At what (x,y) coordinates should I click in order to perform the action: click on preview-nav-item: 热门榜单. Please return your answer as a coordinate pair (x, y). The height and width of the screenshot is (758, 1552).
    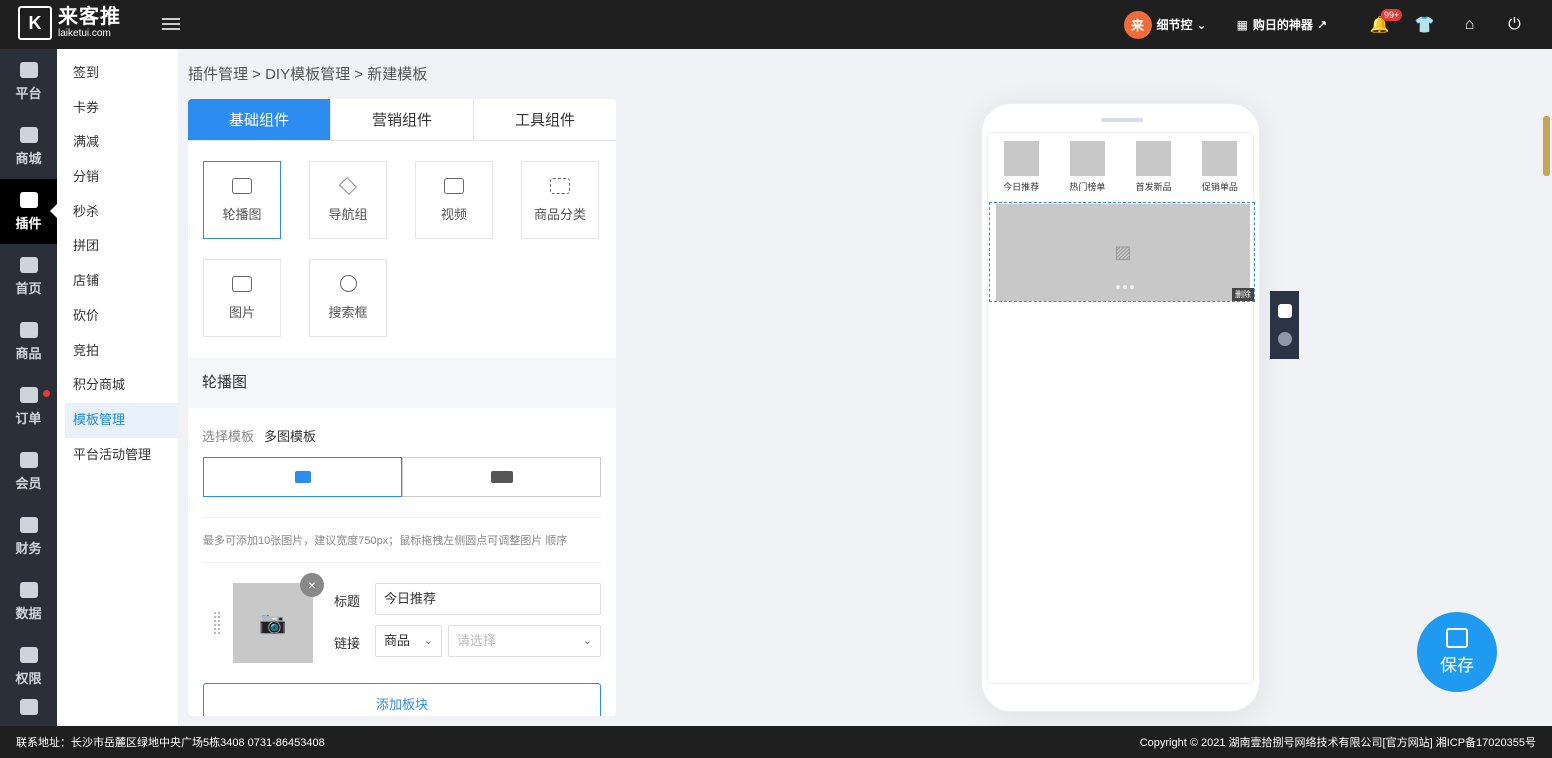
    Looking at the image, I should click on (1087, 167).